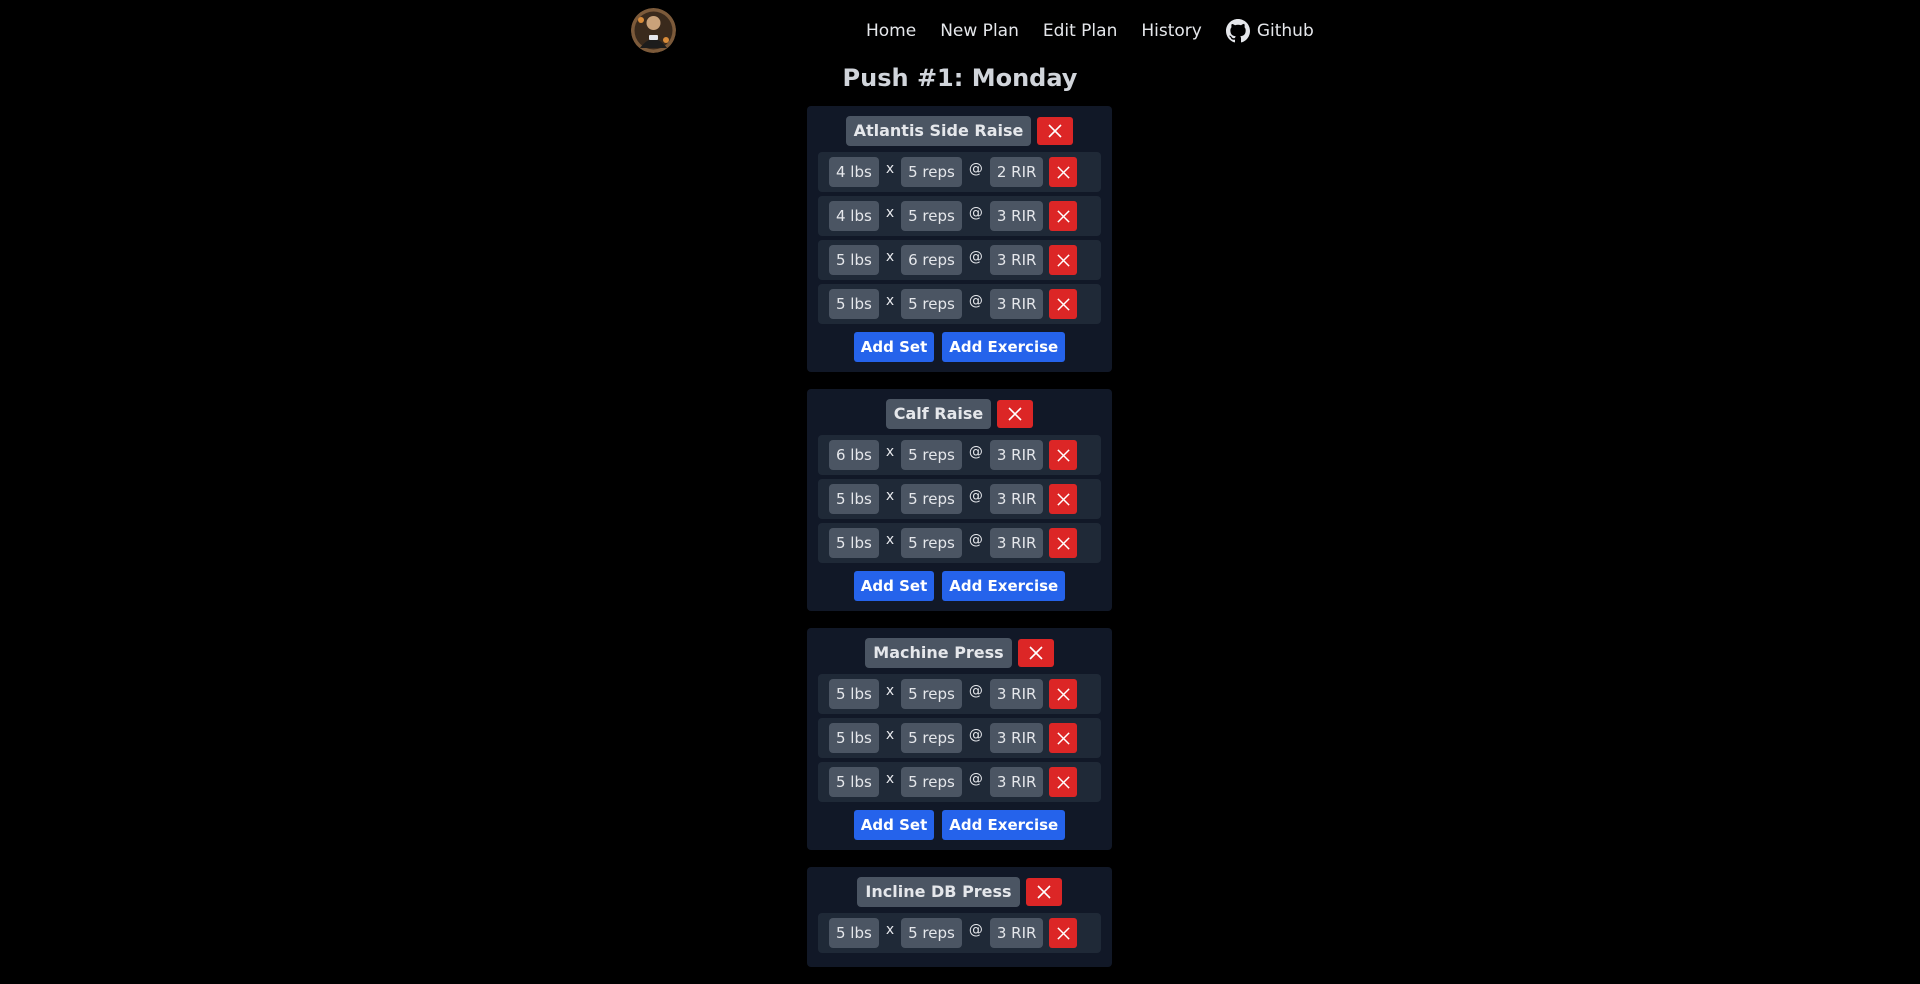 Image resolution: width=1920 pixels, height=984 pixels. I want to click on set-row: 5 lbs x 6 reps @3 RIR, so click(959, 260).